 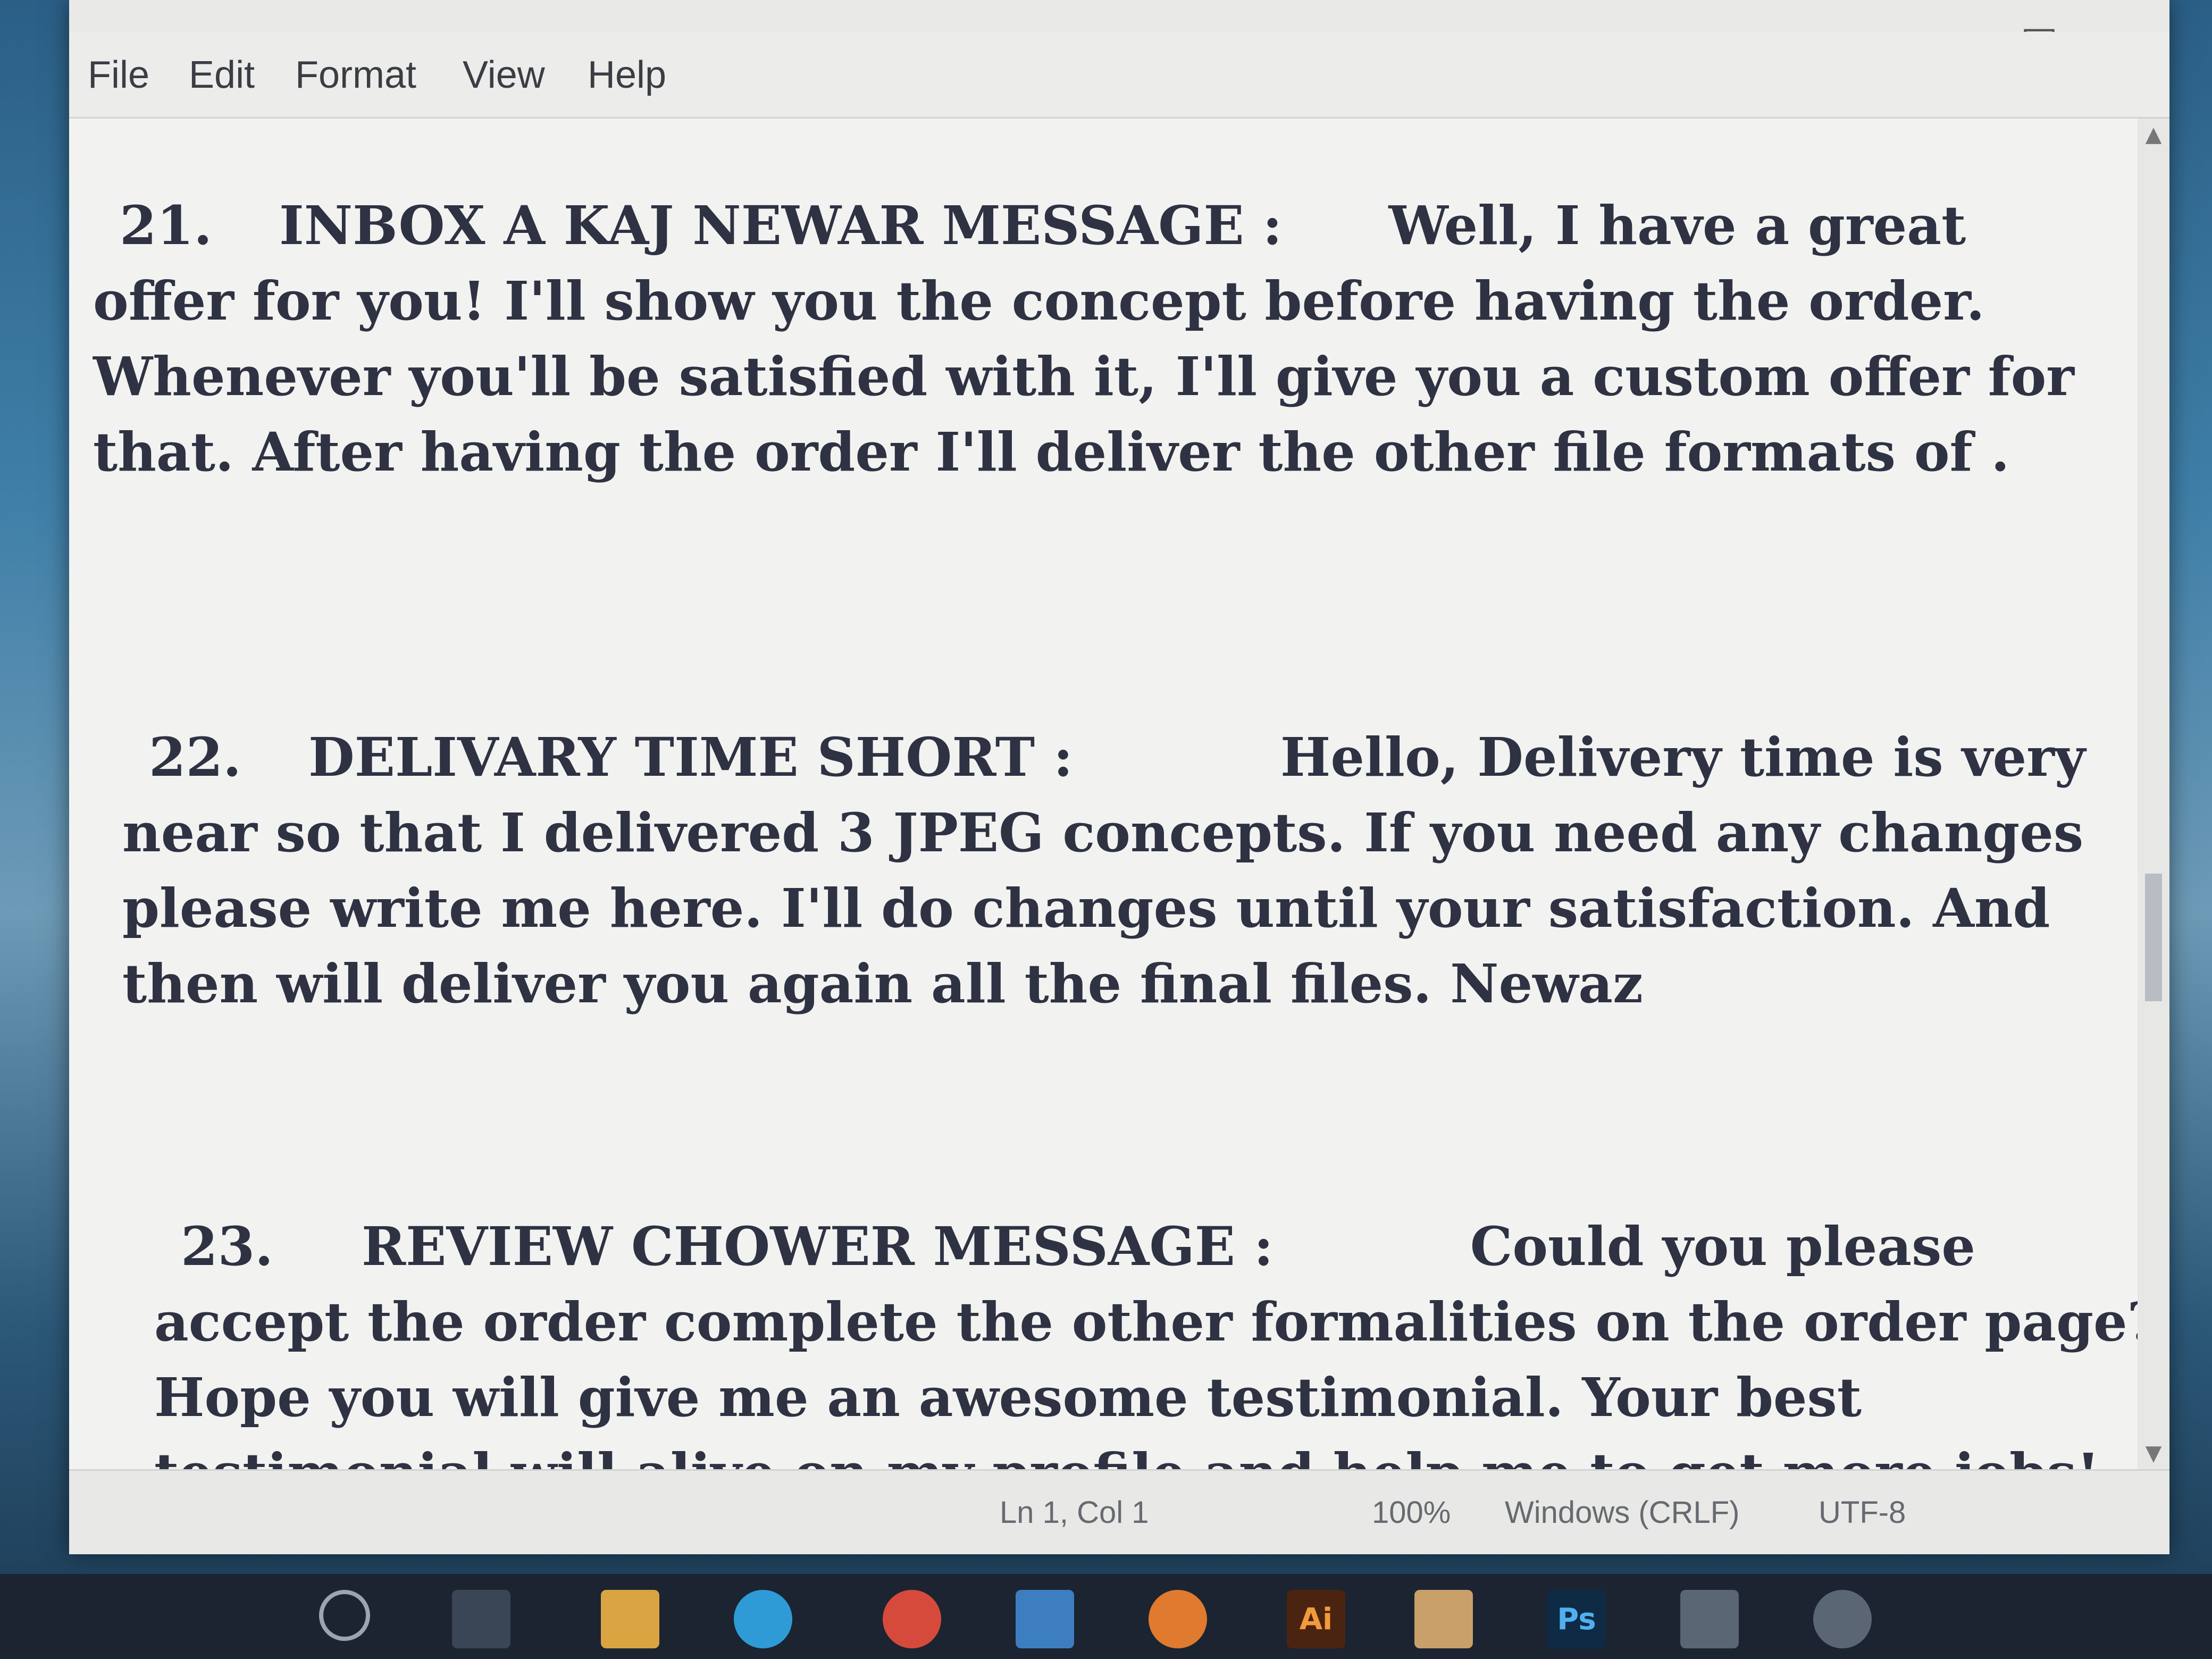 I want to click on paragraph-heading: DELIVARY TIME SHORT :, so click(x=690, y=757).